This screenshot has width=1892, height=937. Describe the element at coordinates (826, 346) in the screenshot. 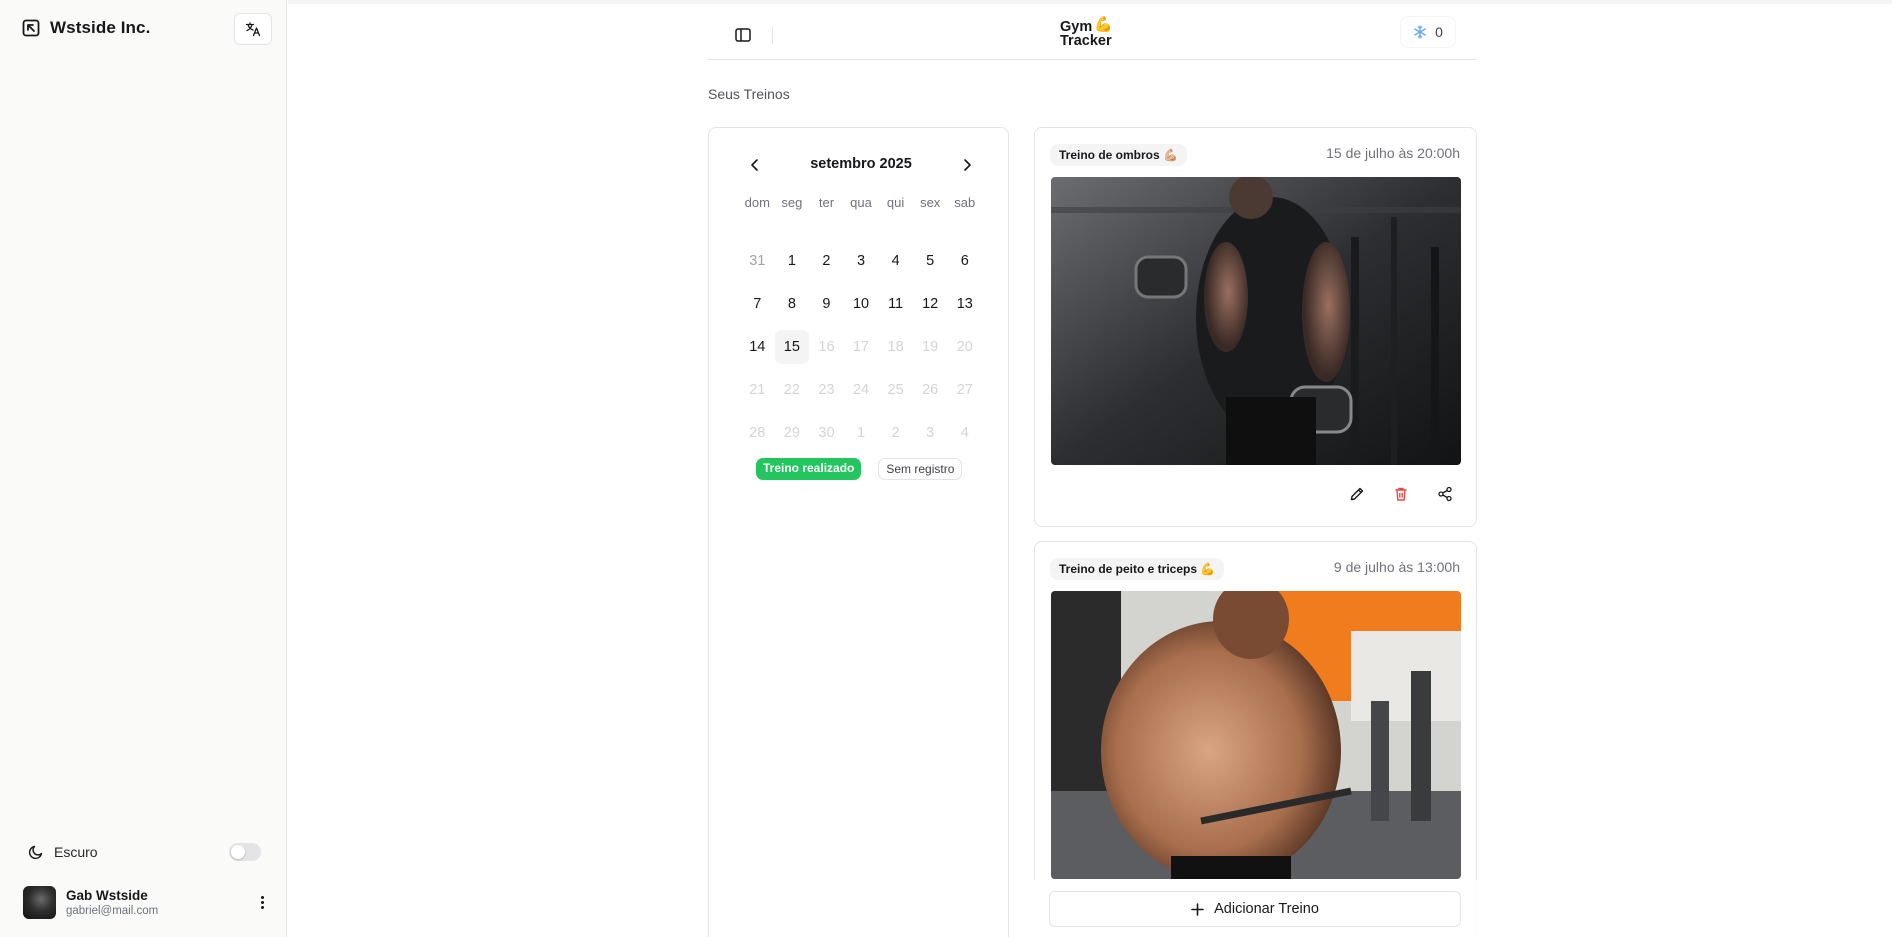

I see `calendar-day: 16` at that location.